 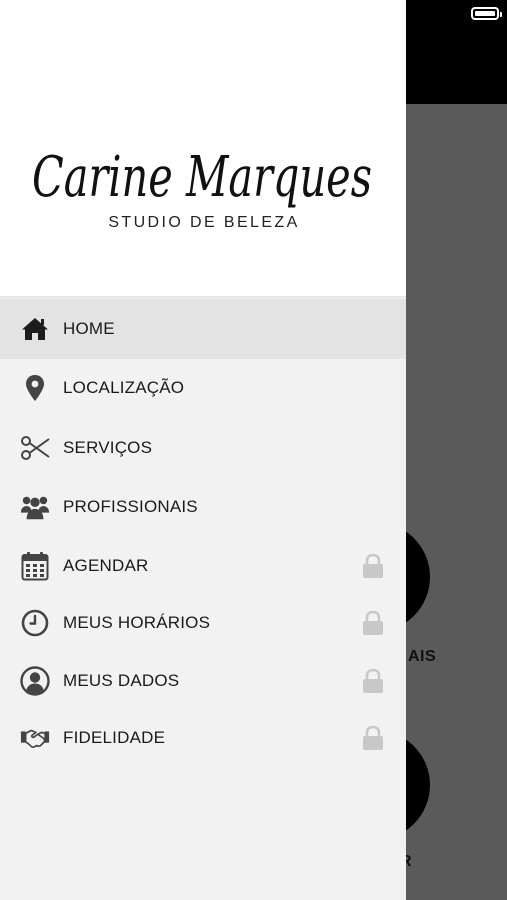 What do you see at coordinates (124, 388) in the screenshot?
I see `menu-item-label: LOCALIZAÇÃO` at bounding box center [124, 388].